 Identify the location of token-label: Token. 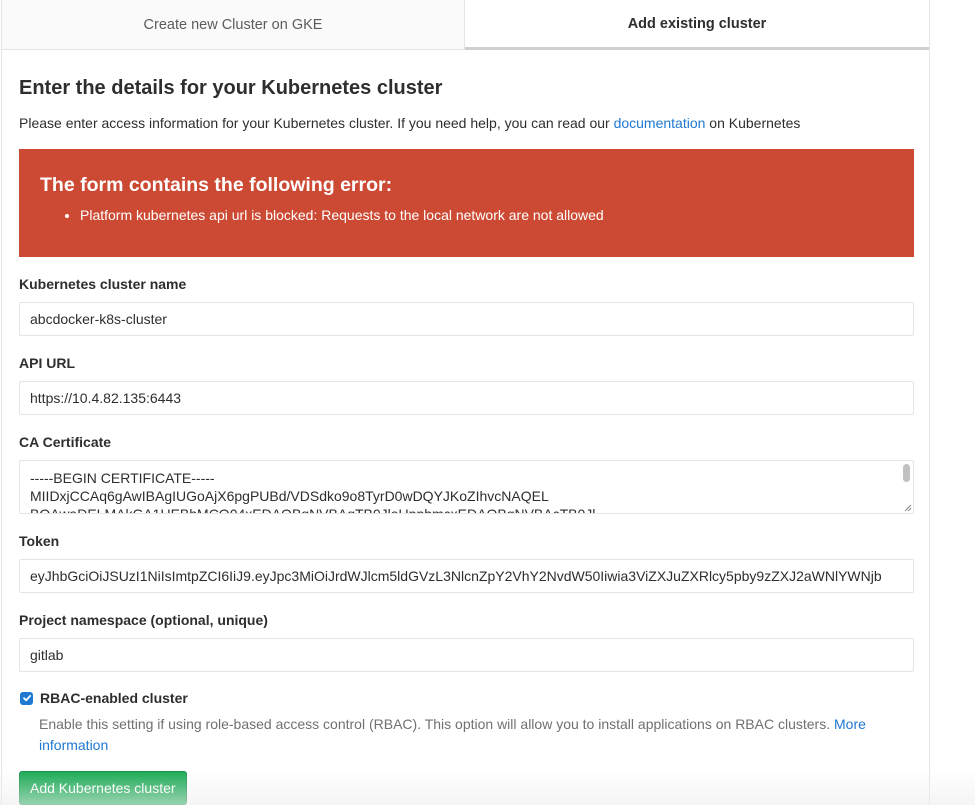
(39, 541).